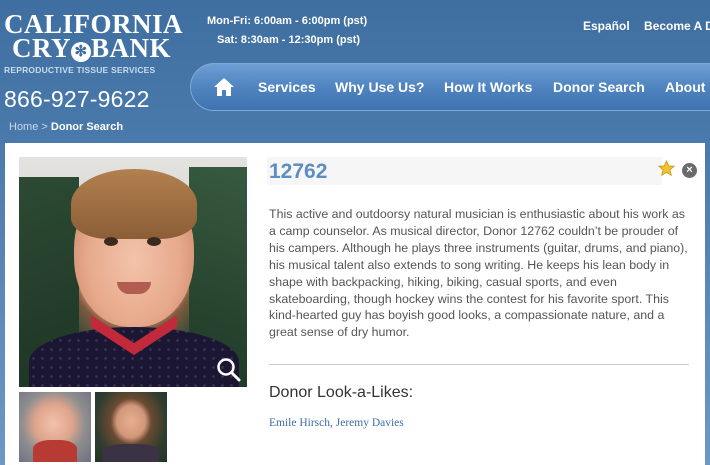 Image resolution: width=710 pixels, height=465 pixels. Describe the element at coordinates (479, 364) in the screenshot. I see `divider` at that location.